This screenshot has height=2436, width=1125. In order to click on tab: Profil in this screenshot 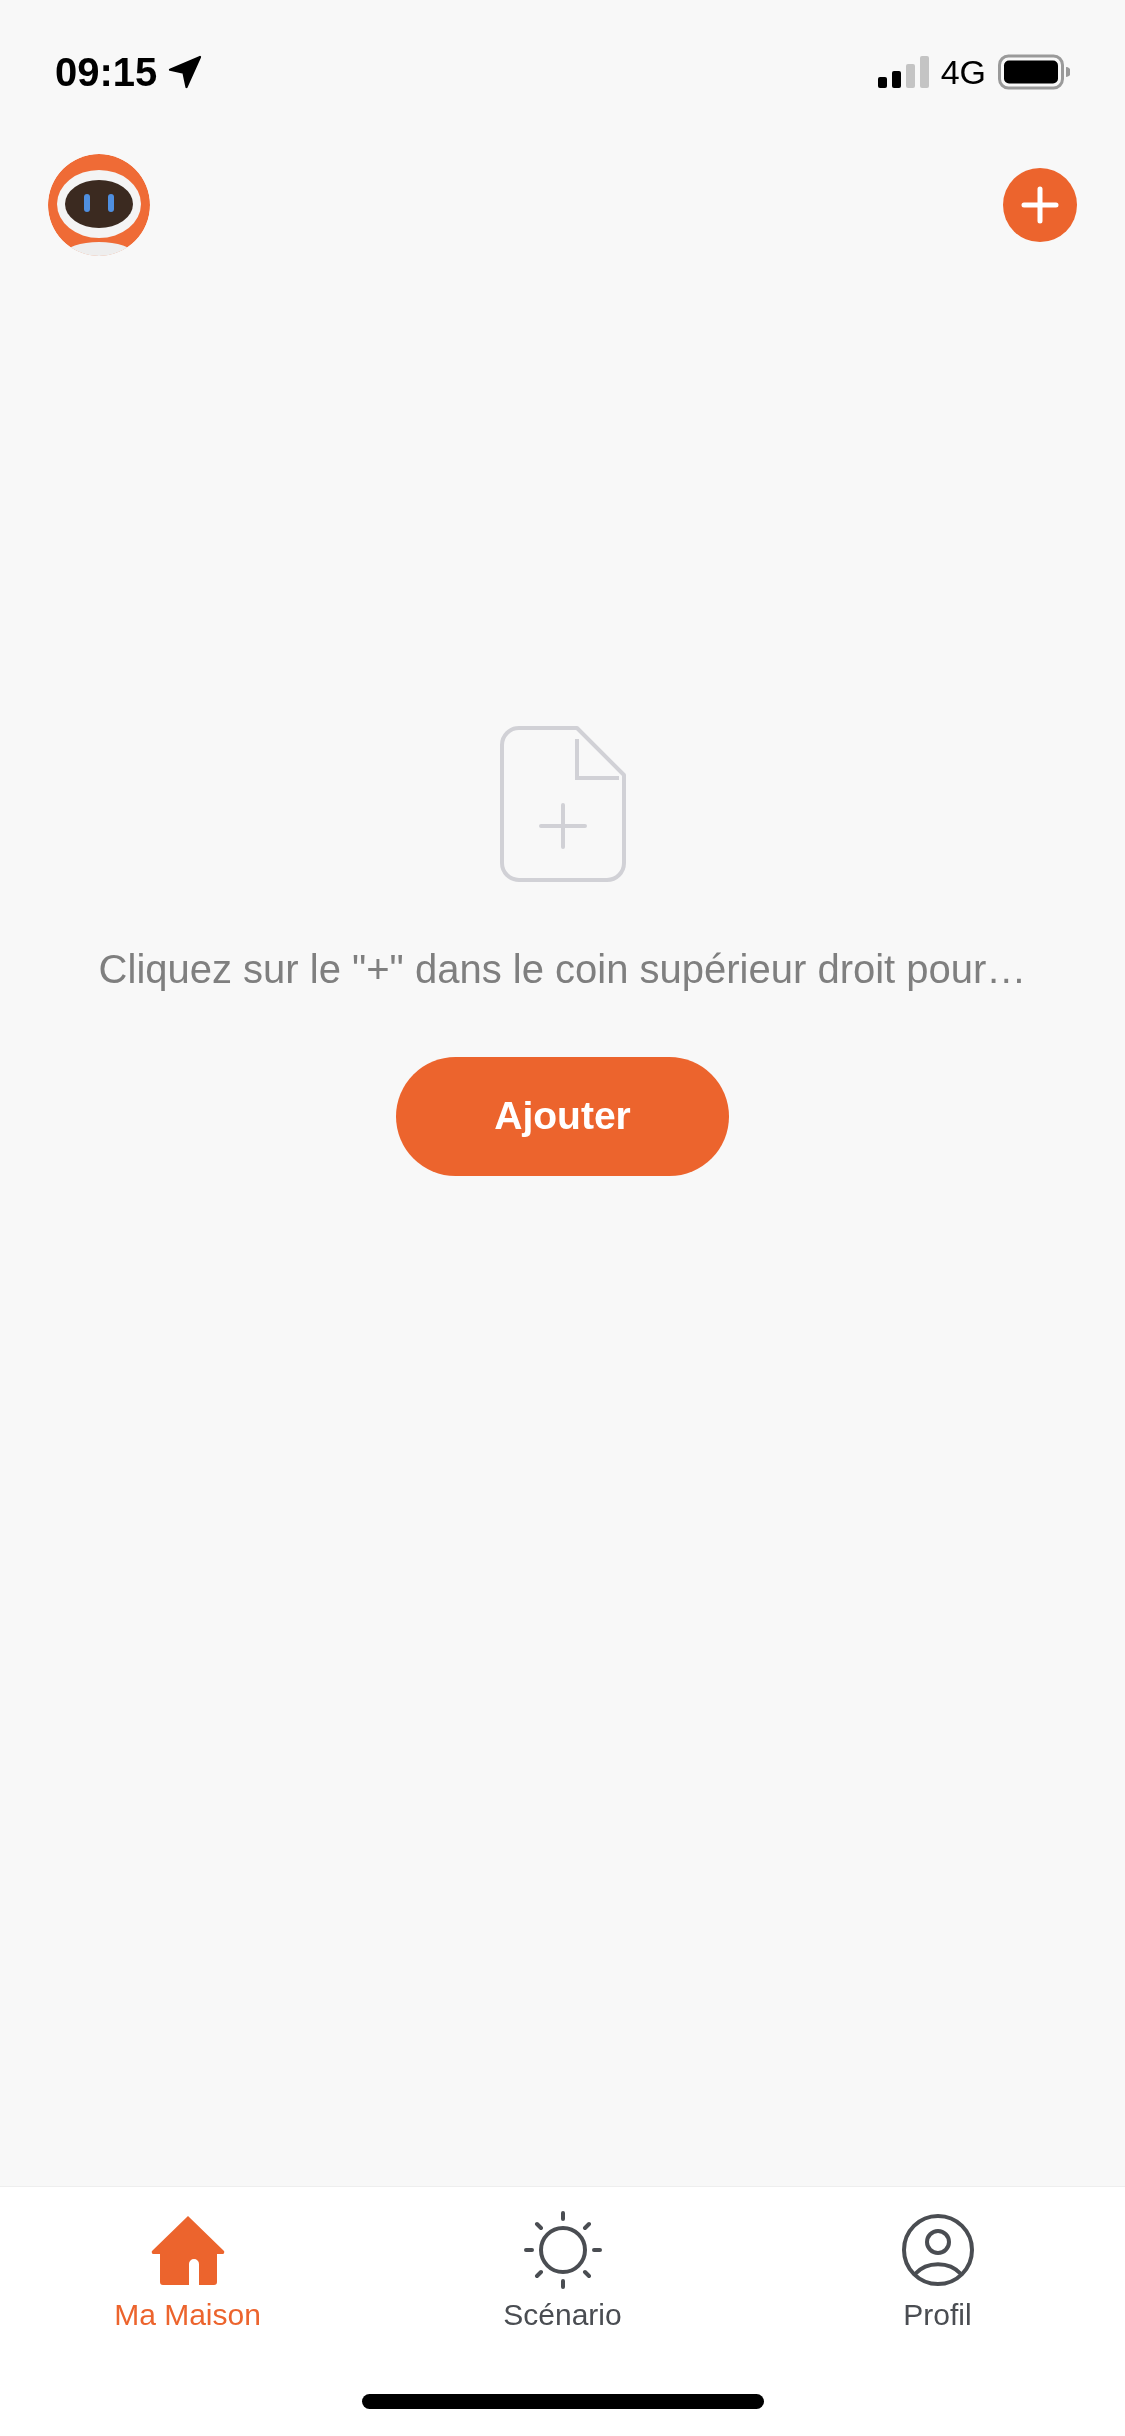, I will do `click(937, 2273)`.